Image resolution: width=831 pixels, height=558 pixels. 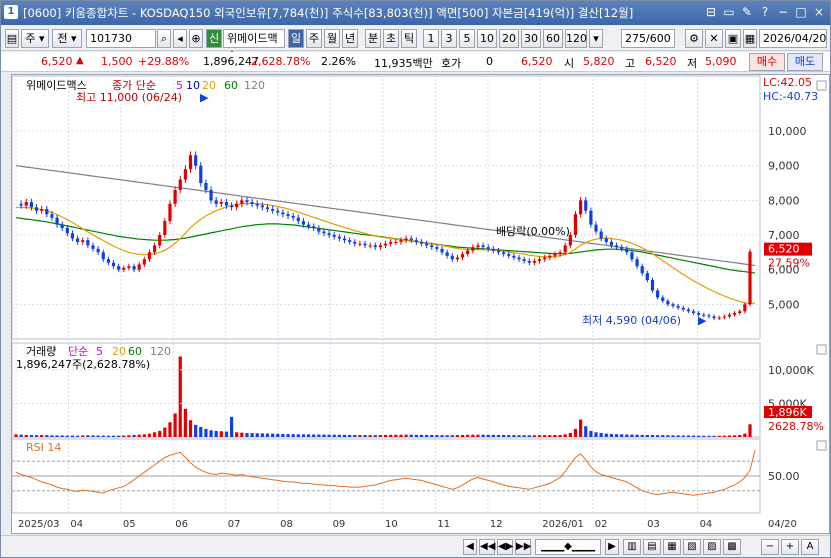 What do you see at coordinates (332, 38) in the screenshot?
I see `unit-month-button: 월` at bounding box center [332, 38].